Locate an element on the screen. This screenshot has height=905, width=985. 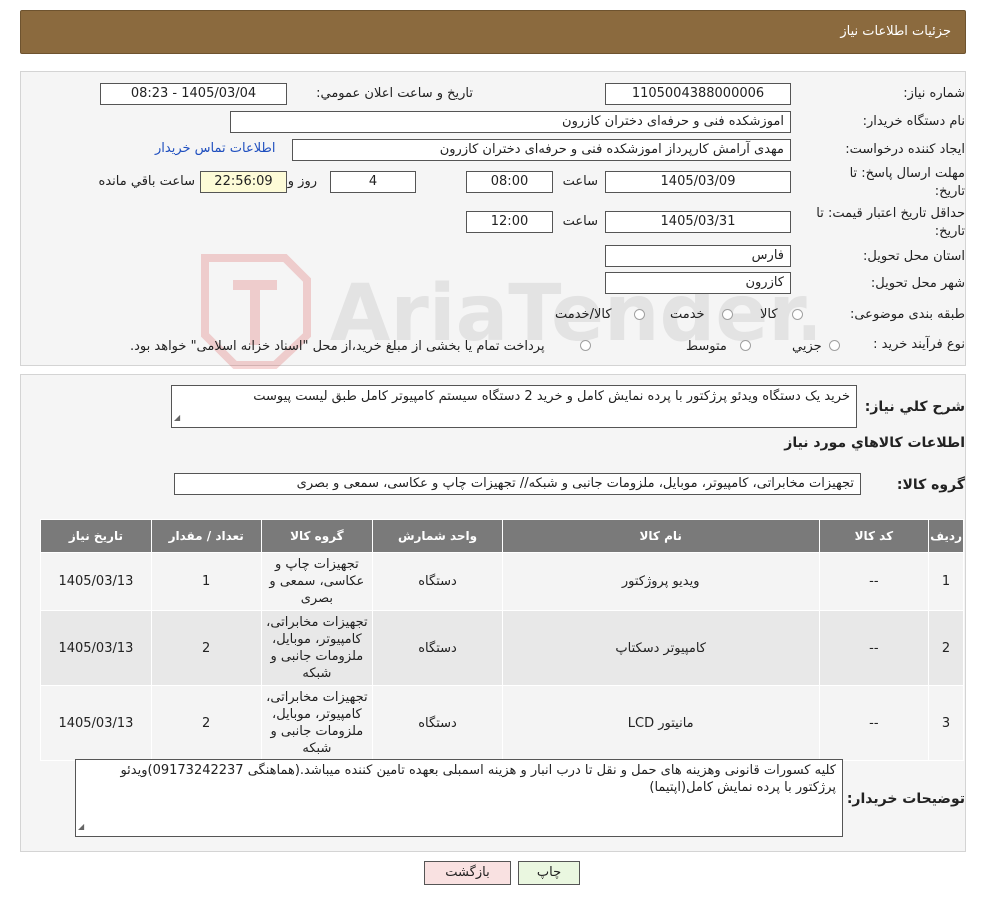
category-radio-service is located at coordinates (727, 314).